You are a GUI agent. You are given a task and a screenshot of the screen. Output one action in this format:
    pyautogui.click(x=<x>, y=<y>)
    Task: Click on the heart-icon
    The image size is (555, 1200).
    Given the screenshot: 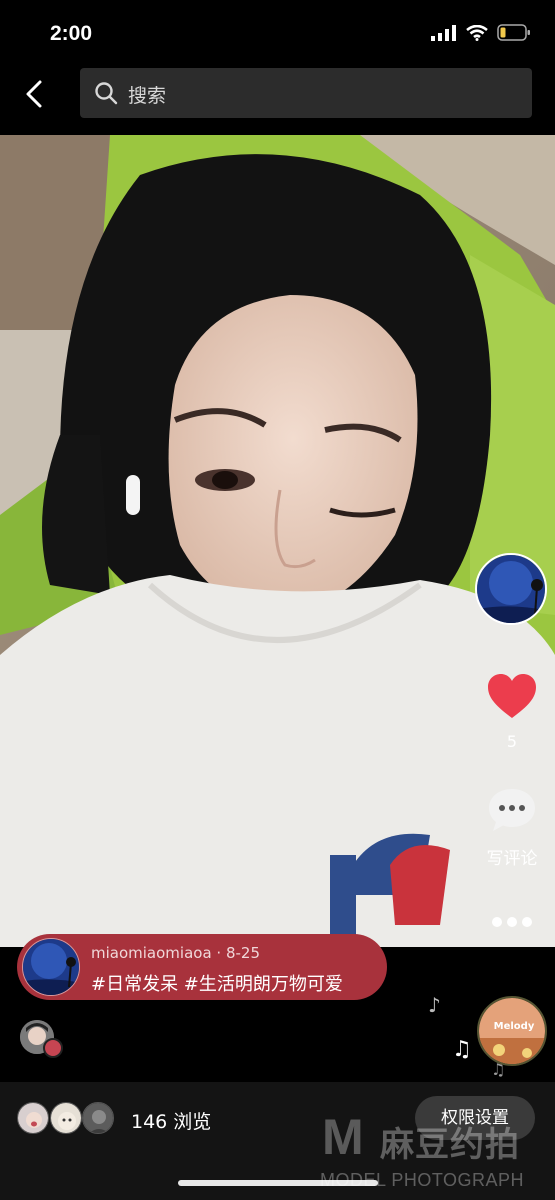 What is the action you would take?
    pyautogui.click(x=512, y=696)
    